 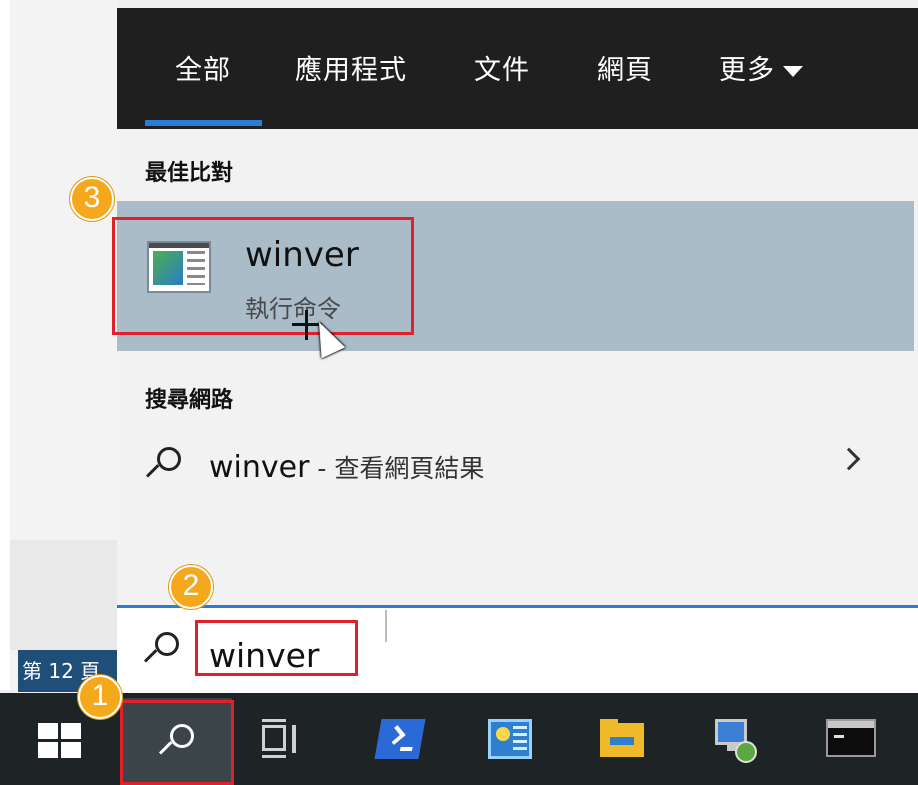 I want to click on active-tab-indicator, so click(x=203, y=123).